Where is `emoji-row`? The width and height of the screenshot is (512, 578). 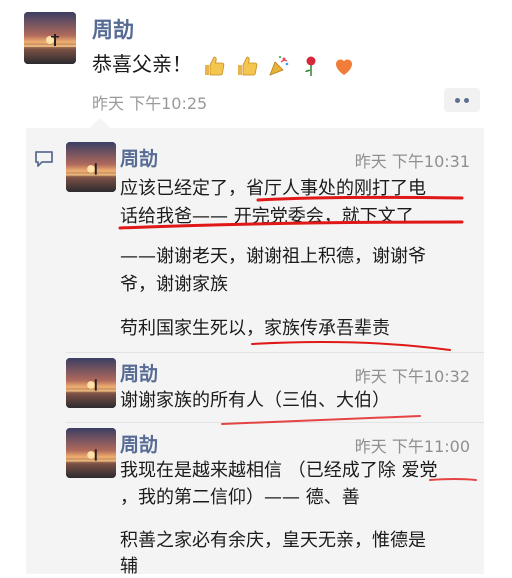
emoji-row is located at coordinates (279, 66).